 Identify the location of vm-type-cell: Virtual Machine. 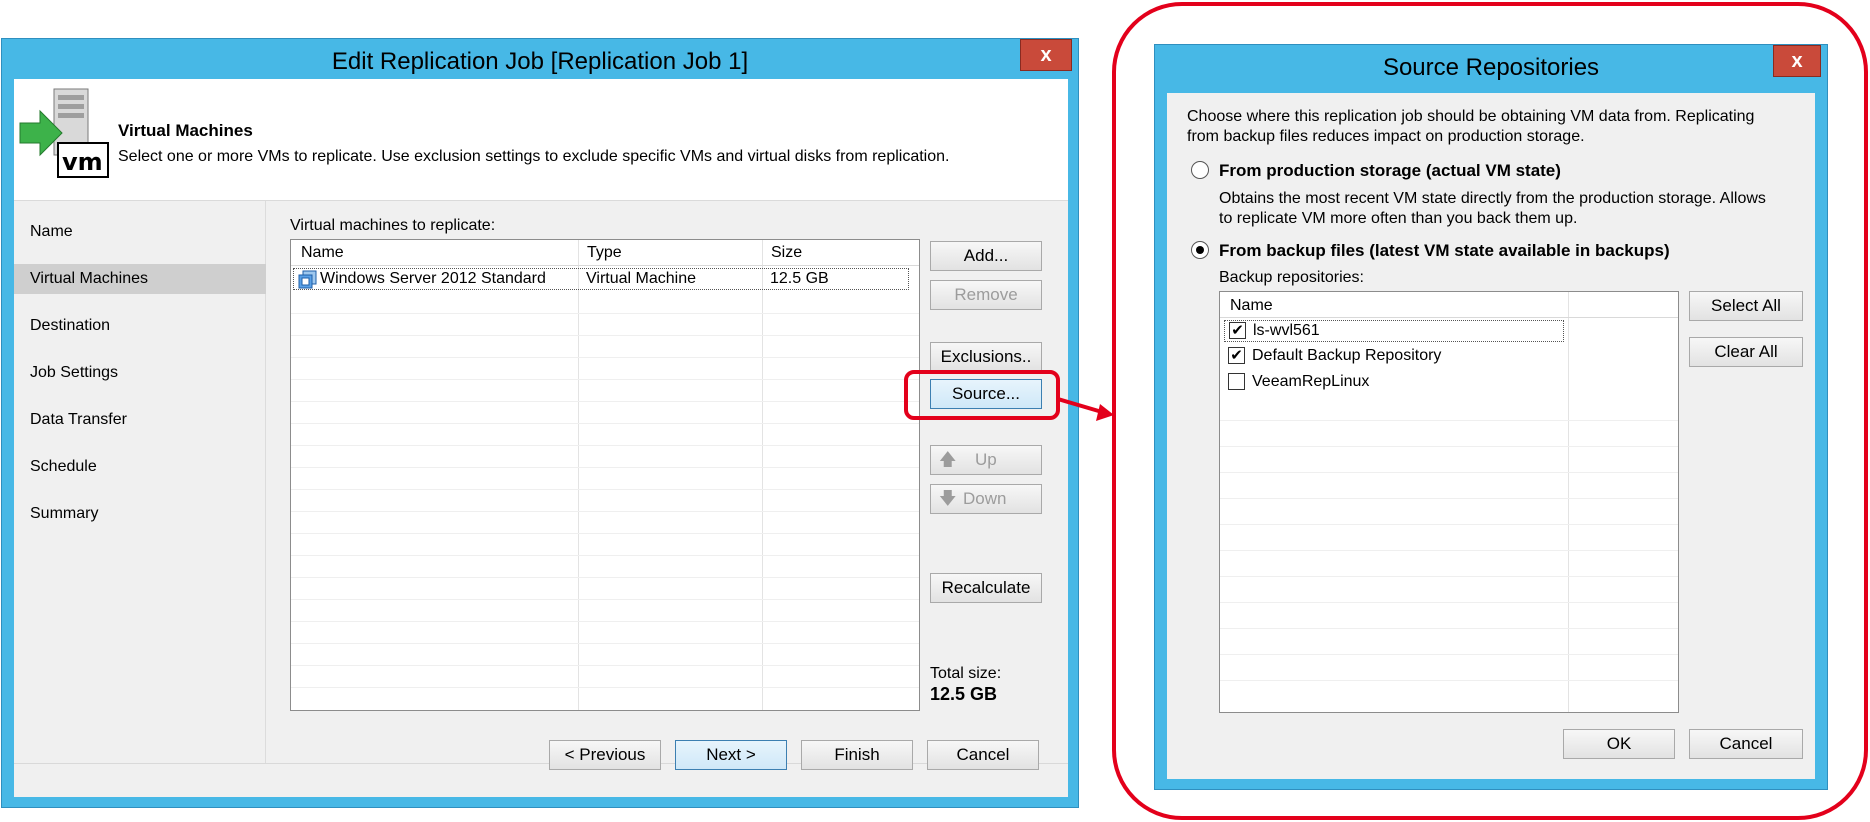
(641, 278).